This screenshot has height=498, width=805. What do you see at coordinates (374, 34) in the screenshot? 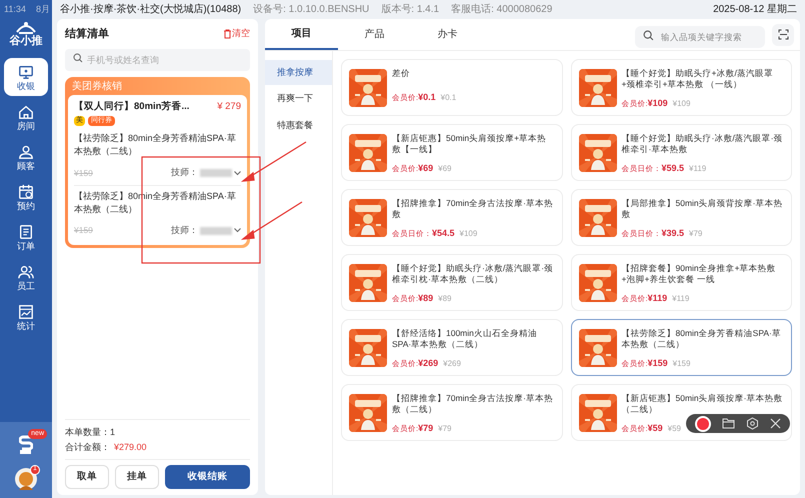
I see `tab: 产品` at bounding box center [374, 34].